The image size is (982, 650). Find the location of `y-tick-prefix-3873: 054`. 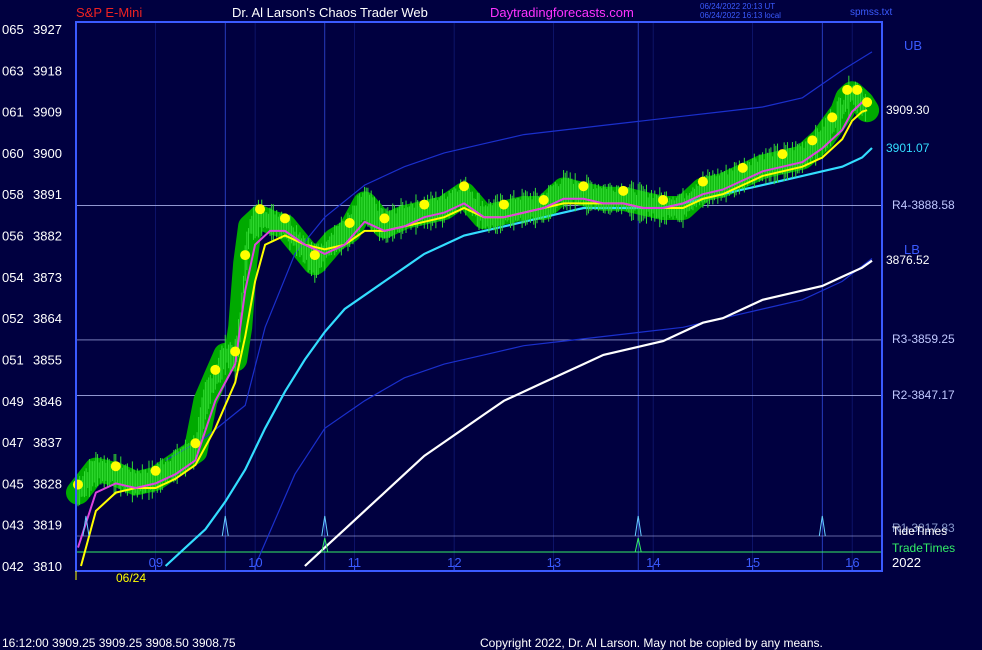

y-tick-prefix-3873: 054 is located at coordinates (13, 277).